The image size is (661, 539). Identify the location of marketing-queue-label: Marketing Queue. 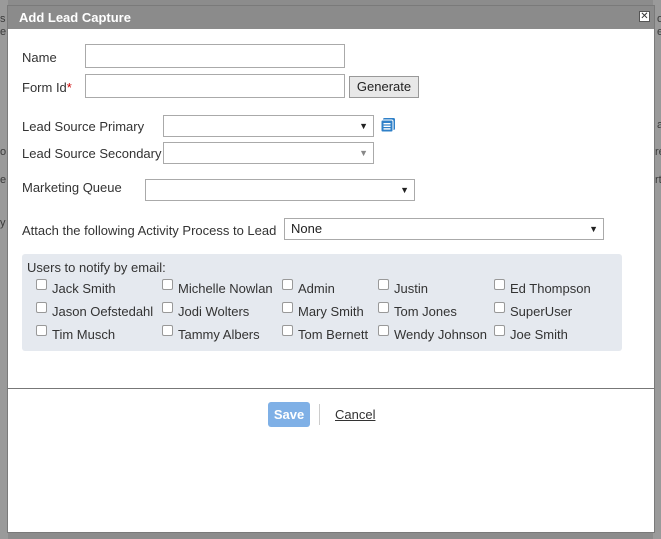
(72, 187).